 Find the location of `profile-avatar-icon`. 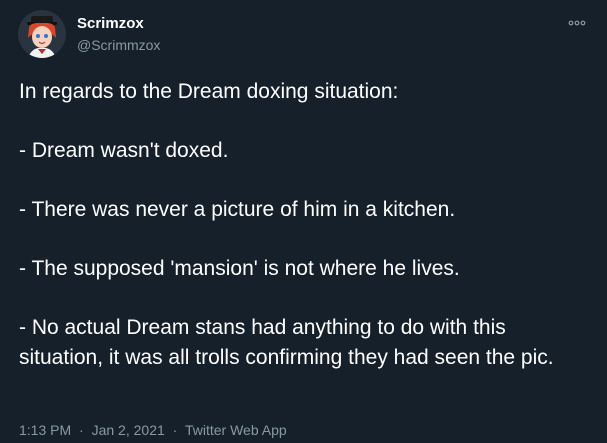

profile-avatar-icon is located at coordinates (42, 34).